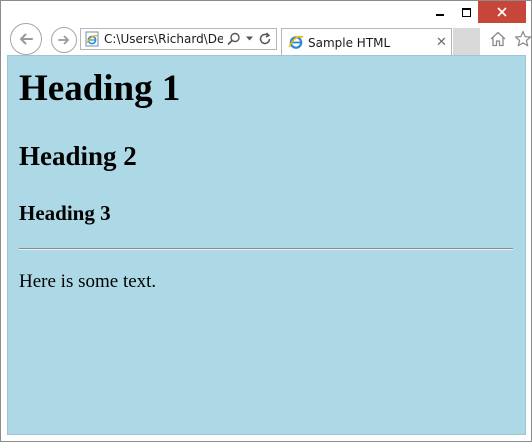 The height and width of the screenshot is (442, 532). I want to click on maximize-icon, so click(466, 12).